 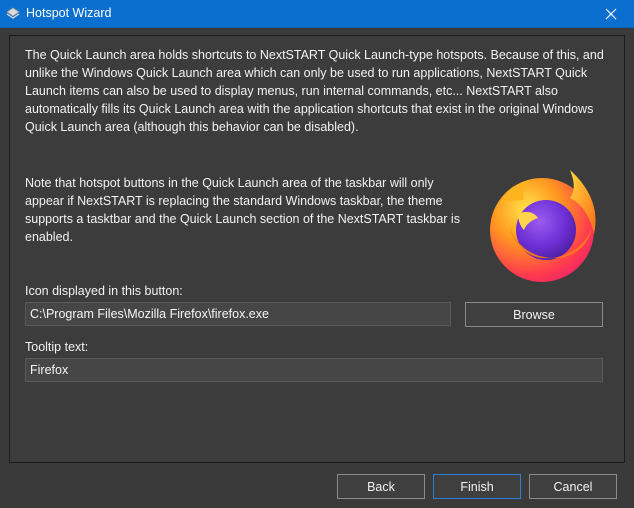 I want to click on tooltip-field-label: Tooltip text:, so click(x=57, y=347).